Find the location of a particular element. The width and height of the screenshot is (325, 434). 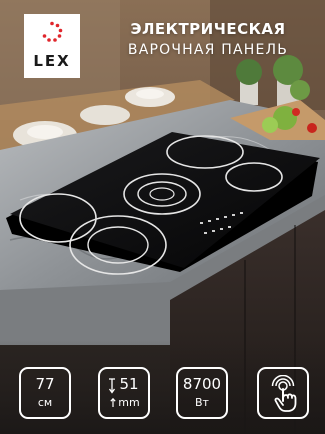

brand-name: LEX is located at coordinates (52, 61).